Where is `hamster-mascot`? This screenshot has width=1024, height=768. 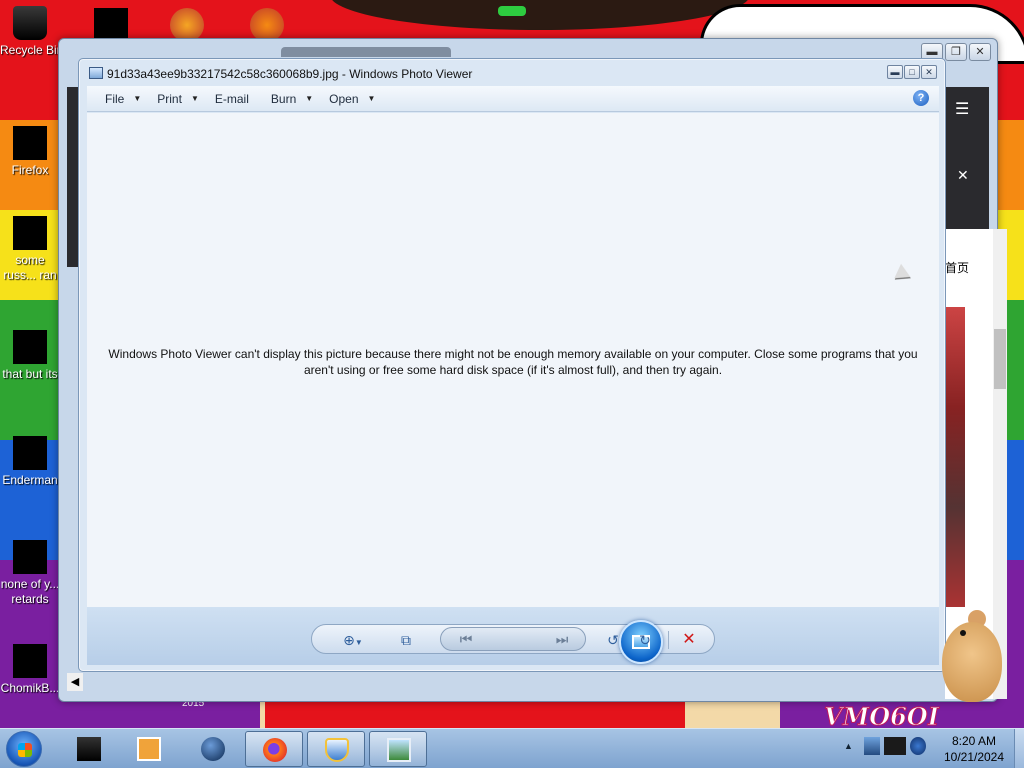
hamster-mascot is located at coordinates (969, 656).